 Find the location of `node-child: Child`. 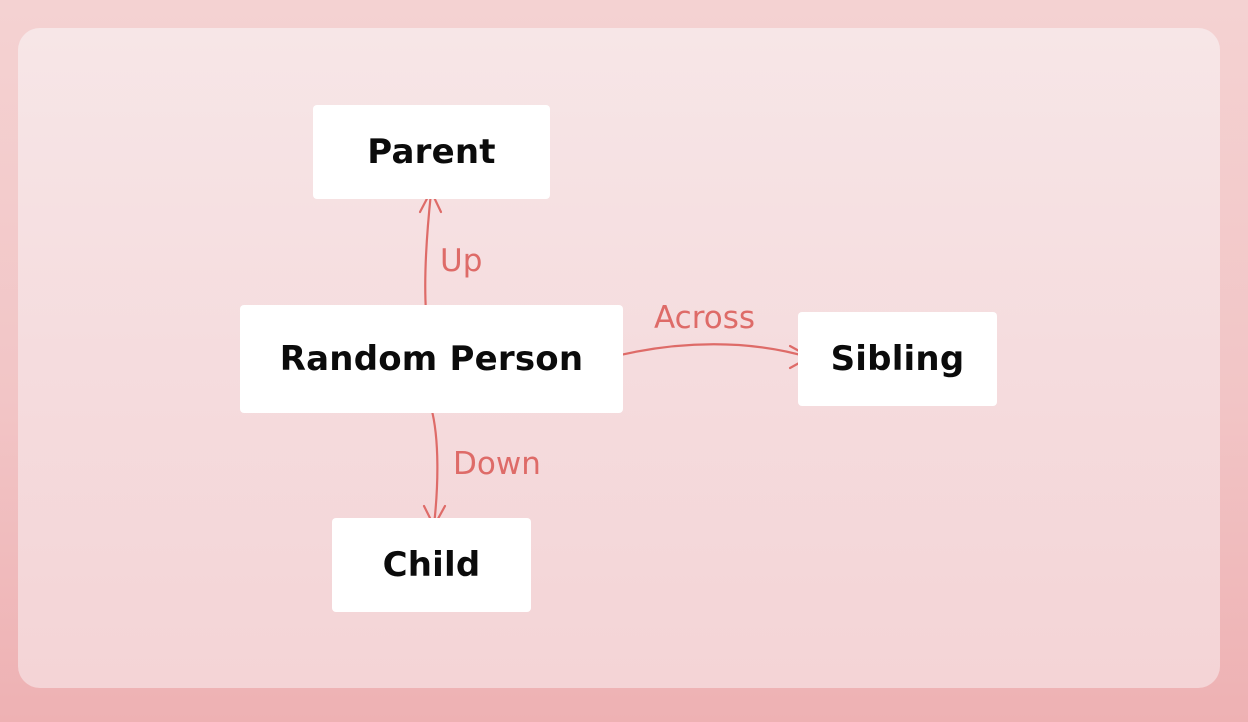

node-child: Child is located at coordinates (431, 565).